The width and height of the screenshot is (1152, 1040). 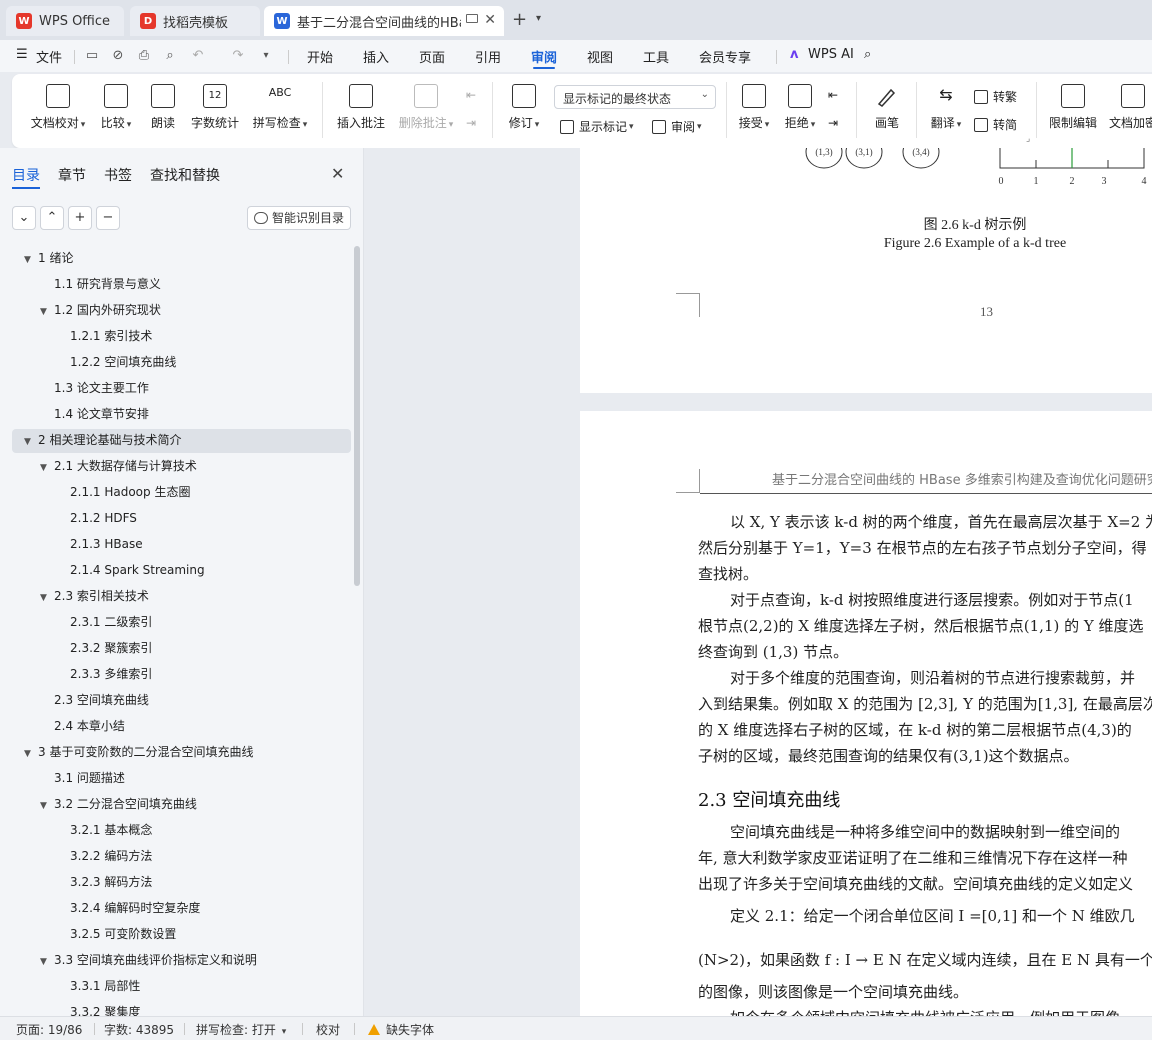 I want to click on toc-item: 1.1 研究背景与意义, so click(x=100, y=284).